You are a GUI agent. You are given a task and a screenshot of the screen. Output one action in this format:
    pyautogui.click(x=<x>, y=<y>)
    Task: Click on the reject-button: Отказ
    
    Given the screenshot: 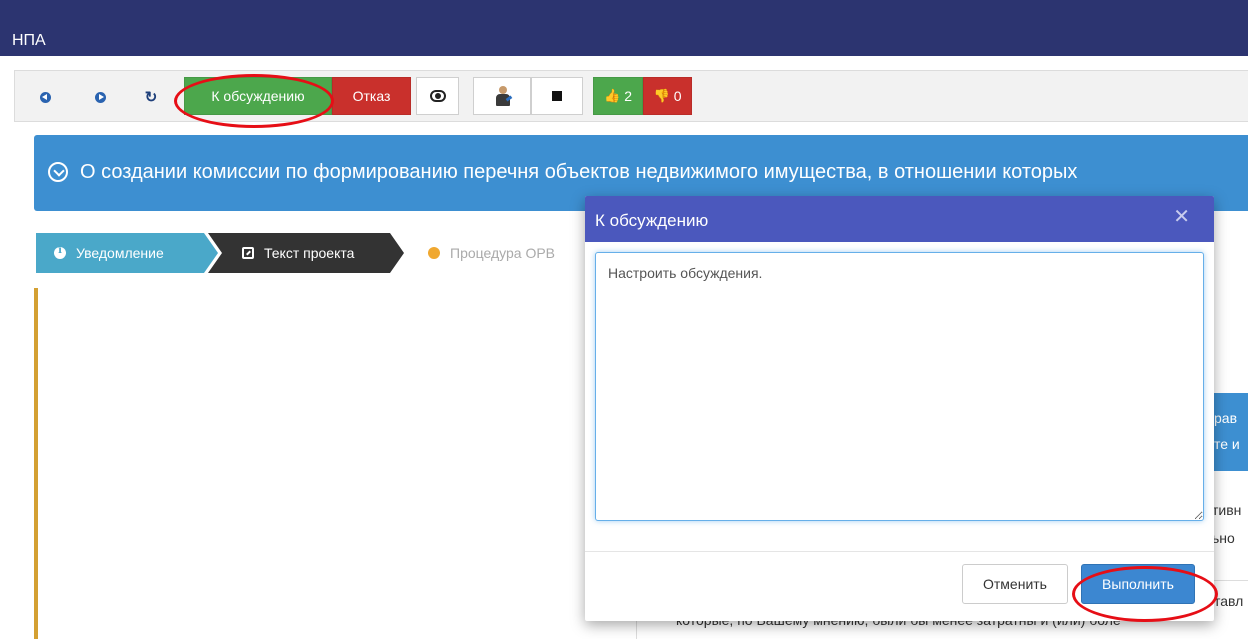 What is the action you would take?
    pyautogui.click(x=371, y=96)
    